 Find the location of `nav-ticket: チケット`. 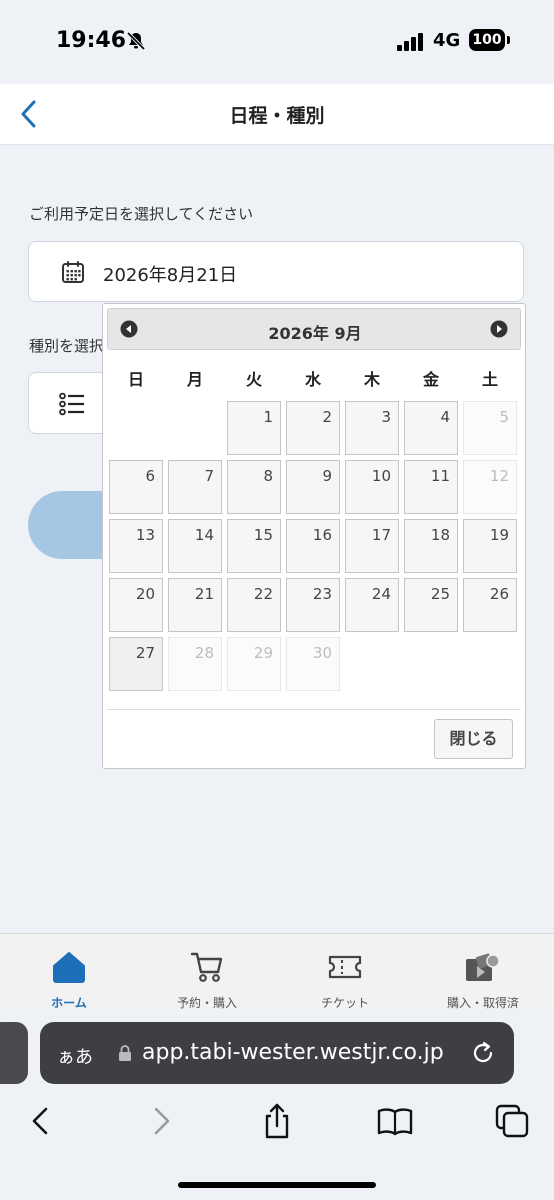

nav-ticket: チケット is located at coordinates (345, 972).